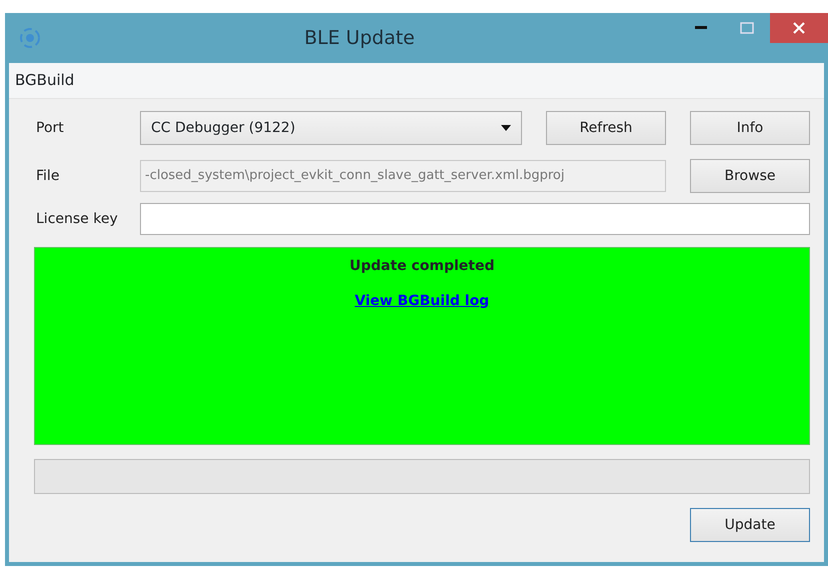 This screenshot has width=828, height=568. Describe the element at coordinates (359, 38) in the screenshot. I see `window-title: BLE Update` at that location.